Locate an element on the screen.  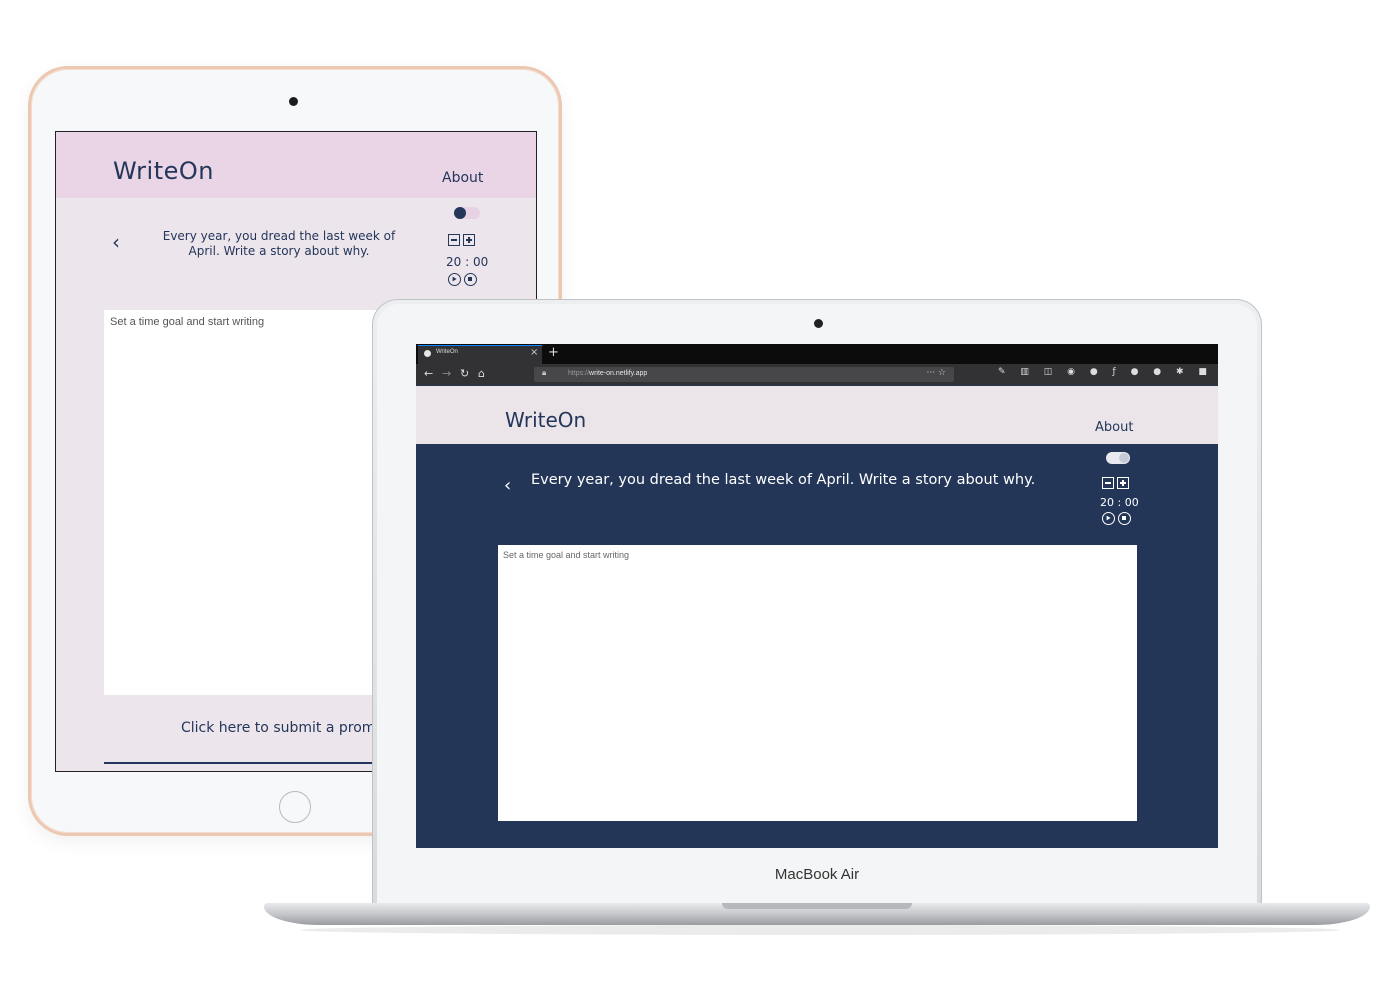
desktop-app-header: WriteOn About is located at coordinates (817, 415).